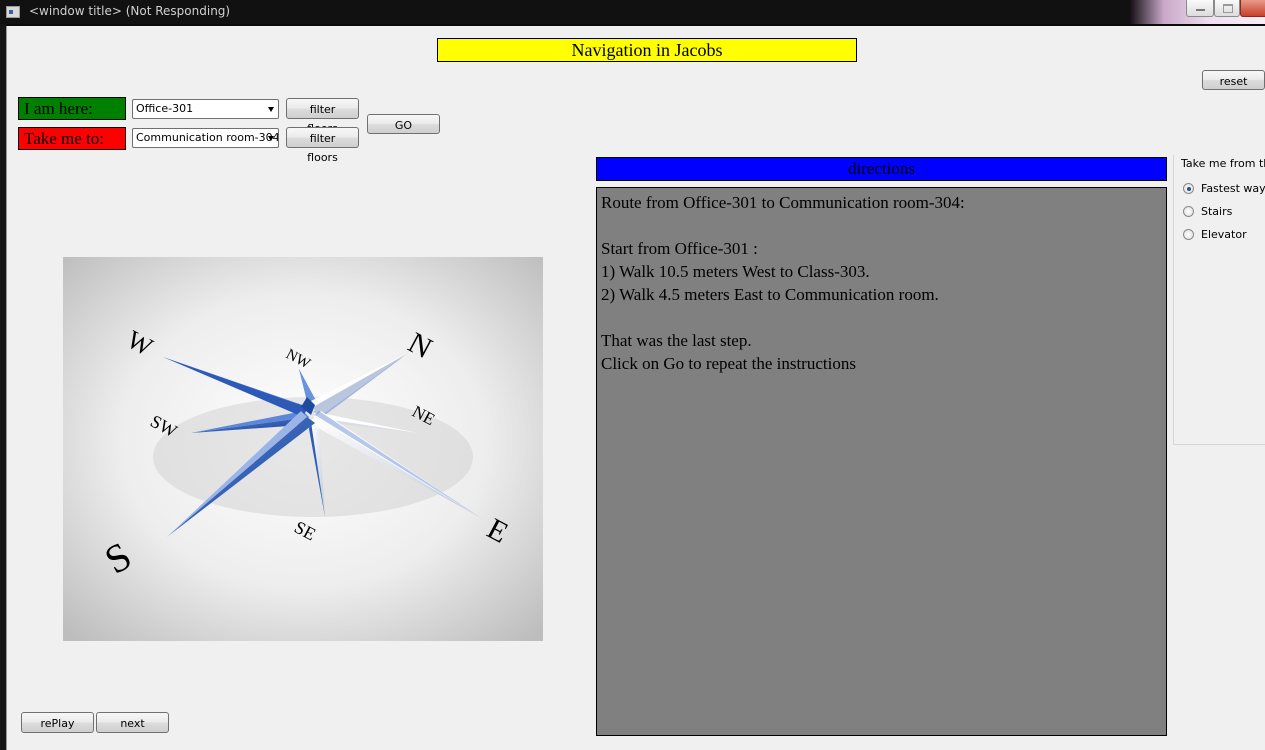  Describe the element at coordinates (1223, 163) in the screenshot. I see `route-options-label: Take me from the` at that location.